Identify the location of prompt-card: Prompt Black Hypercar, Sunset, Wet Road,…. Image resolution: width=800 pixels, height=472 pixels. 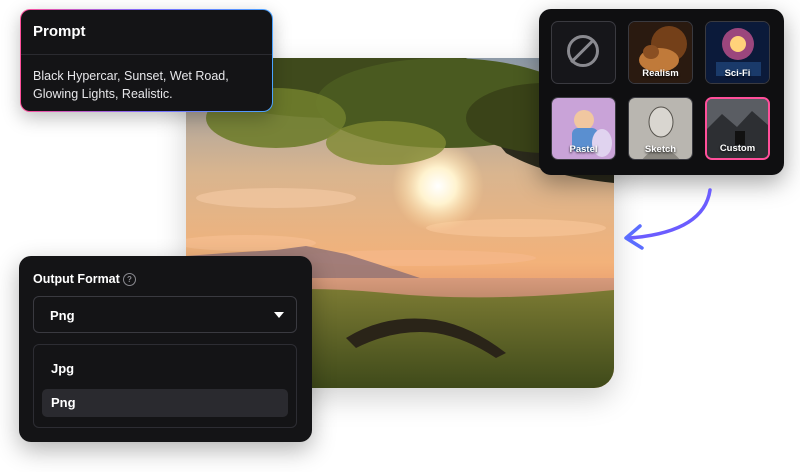
(146, 60).